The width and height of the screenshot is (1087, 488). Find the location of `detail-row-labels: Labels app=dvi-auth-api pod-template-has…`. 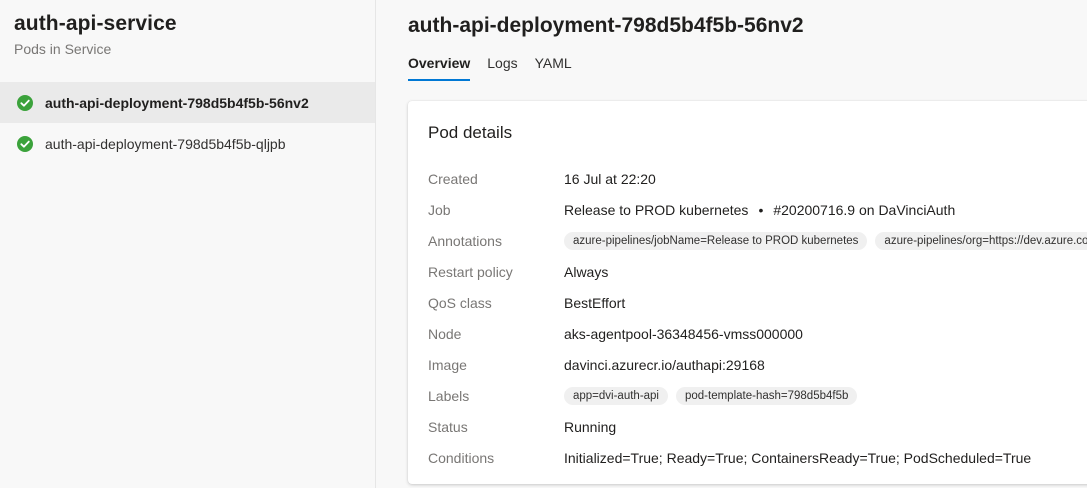

detail-row-labels: Labels app=dvi-auth-api pod-template-has… is located at coordinates (757, 395).